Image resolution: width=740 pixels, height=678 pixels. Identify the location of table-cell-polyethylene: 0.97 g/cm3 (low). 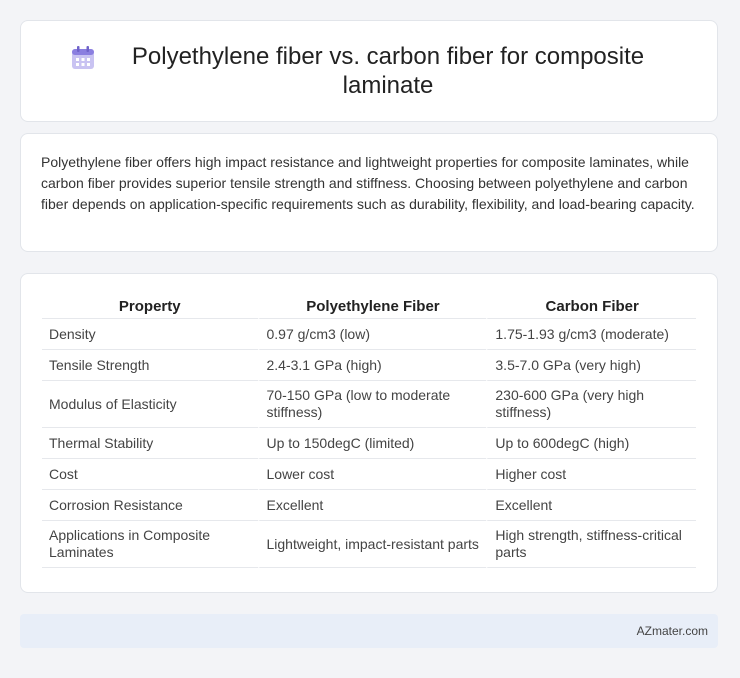
(372, 334).